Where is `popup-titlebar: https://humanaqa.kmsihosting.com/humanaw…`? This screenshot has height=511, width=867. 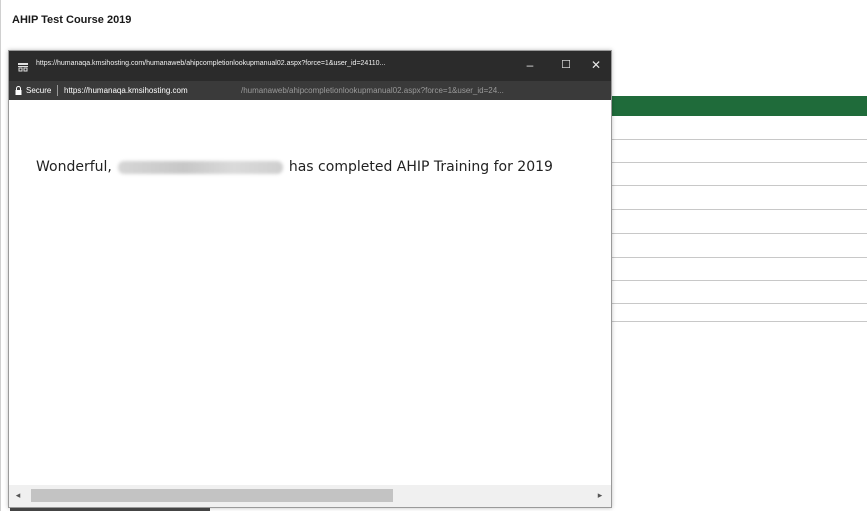
popup-titlebar: https://humanaqa.kmsihosting.com/humanaw… is located at coordinates (310, 66).